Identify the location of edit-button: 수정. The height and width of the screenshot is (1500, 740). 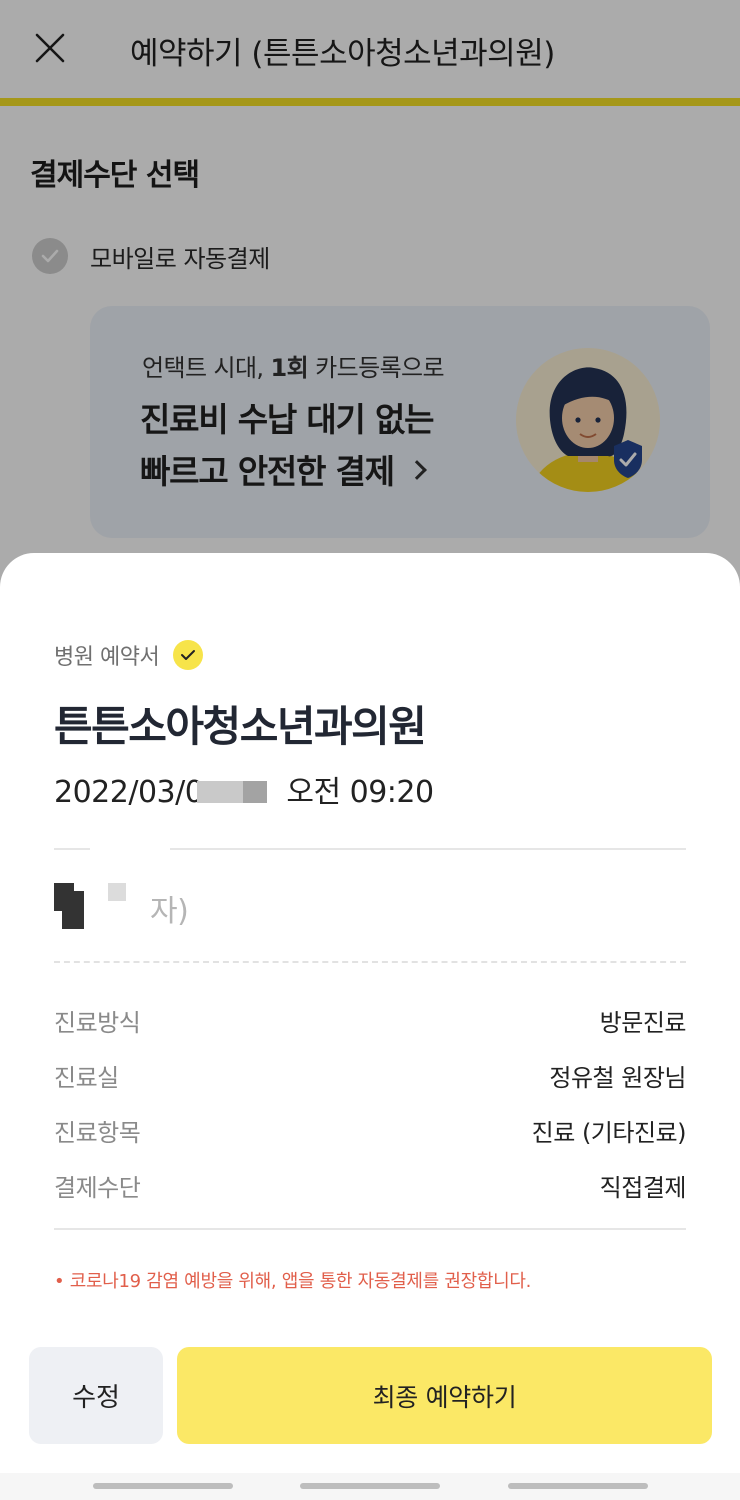
(96, 1395).